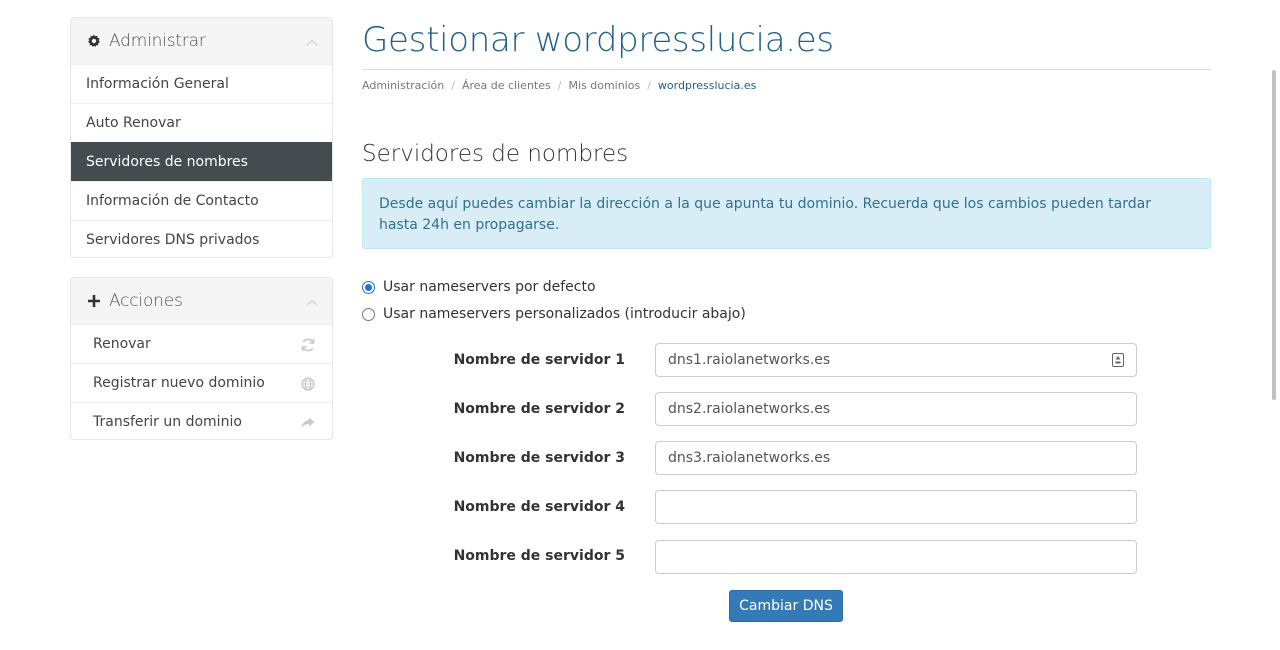 Image resolution: width=1280 pixels, height=650 pixels. What do you see at coordinates (786, 69) in the screenshot?
I see `title-divider` at bounding box center [786, 69].